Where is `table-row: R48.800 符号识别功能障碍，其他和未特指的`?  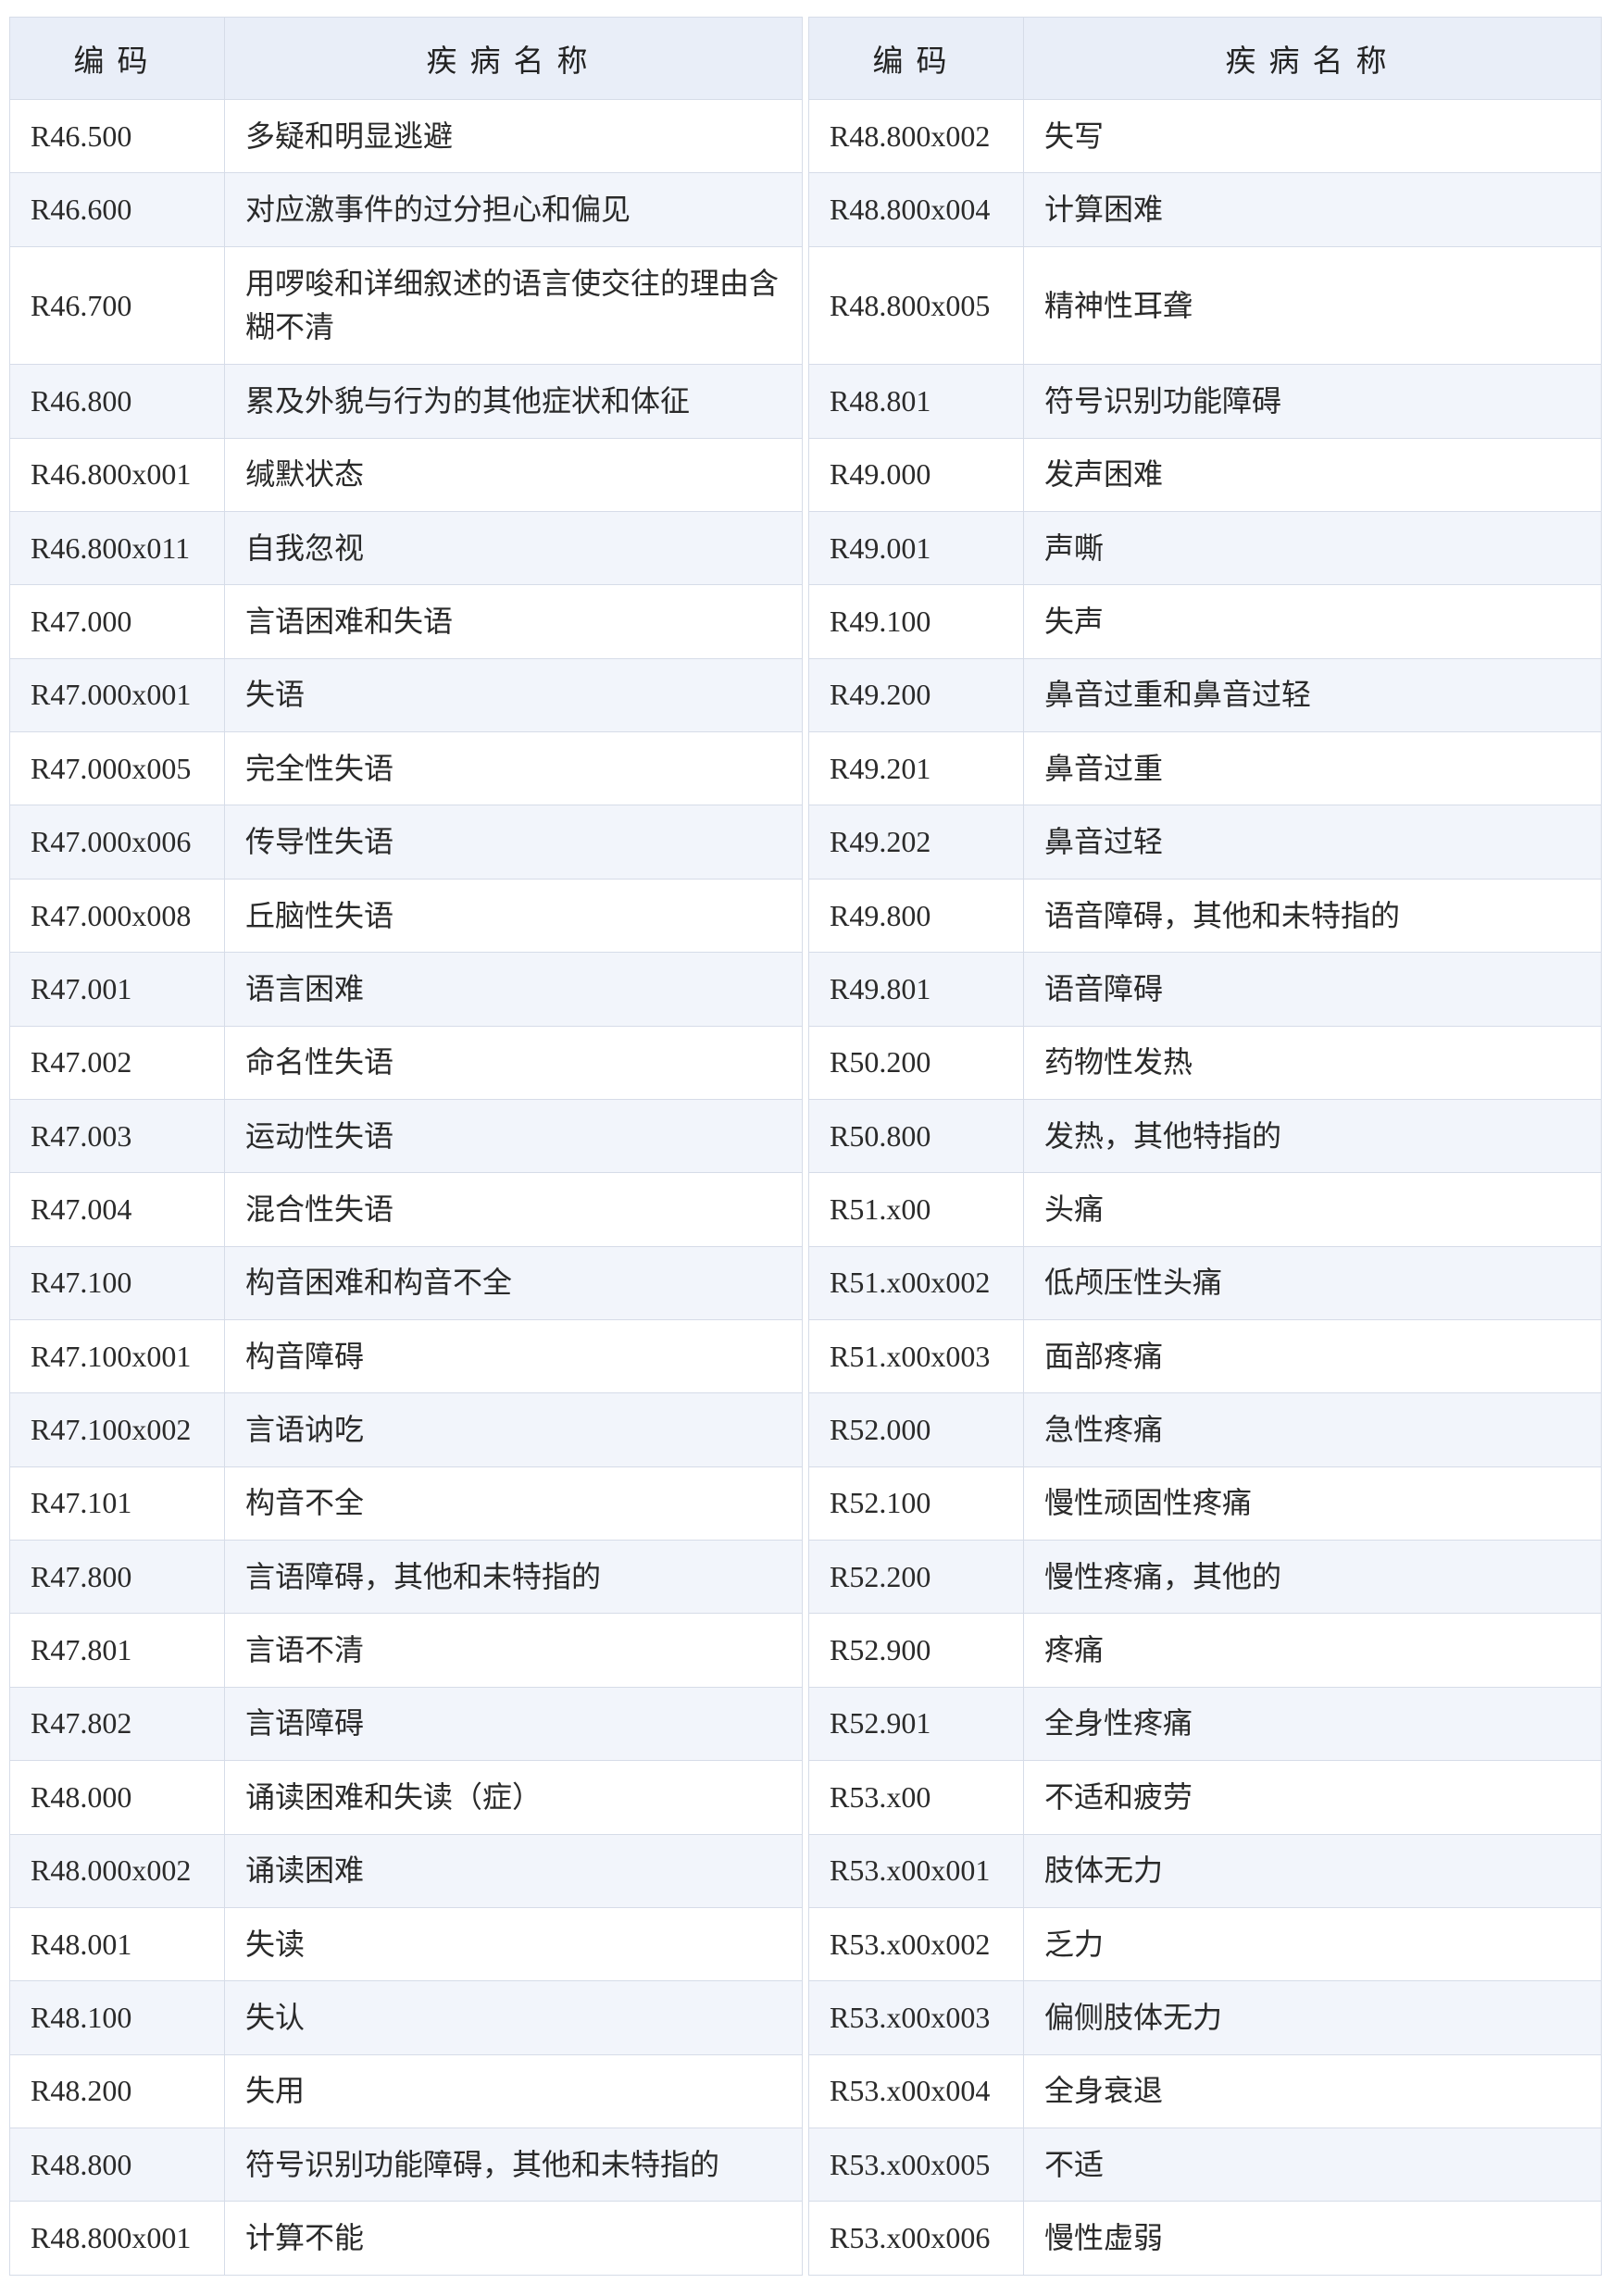
table-row: R48.800 符号识别功能障碍，其他和未特指的 is located at coordinates (406, 2164).